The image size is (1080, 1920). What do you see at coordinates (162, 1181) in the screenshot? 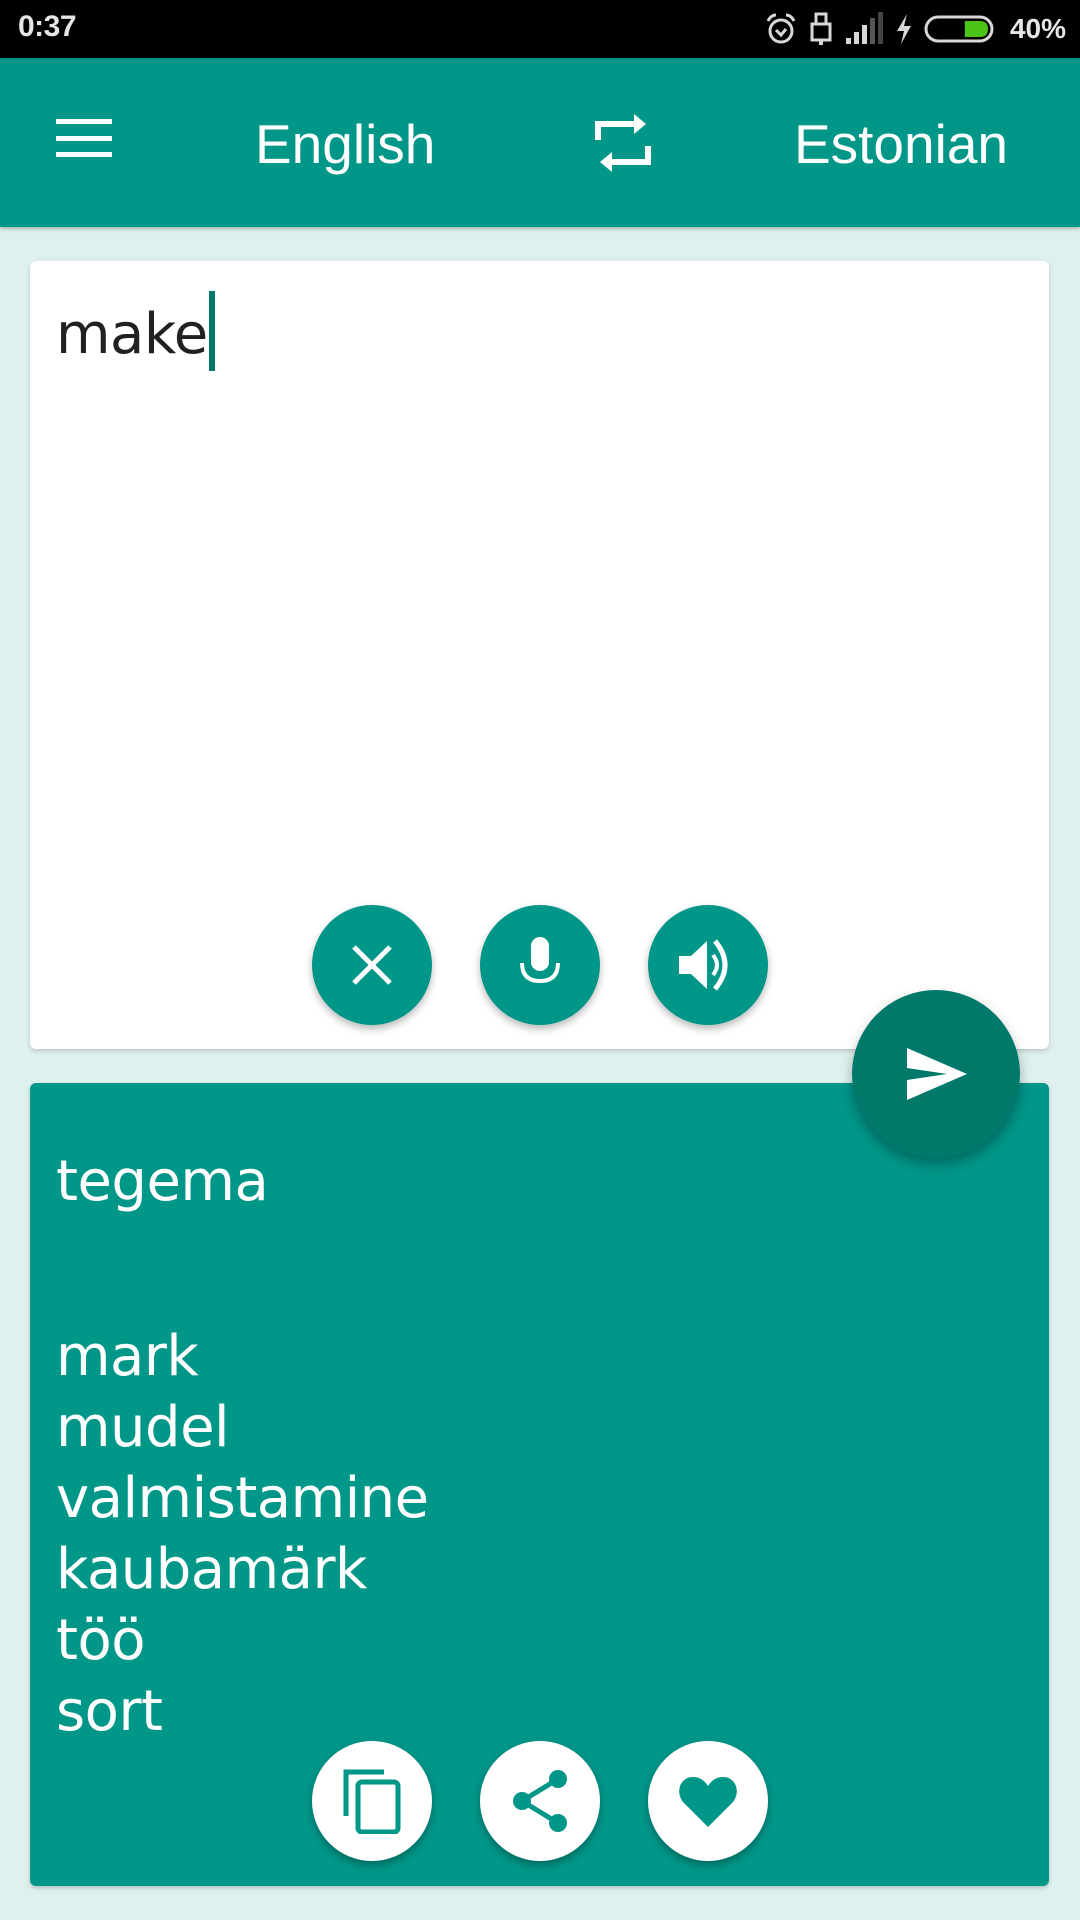
I see `primary-translation: tegema` at bounding box center [162, 1181].